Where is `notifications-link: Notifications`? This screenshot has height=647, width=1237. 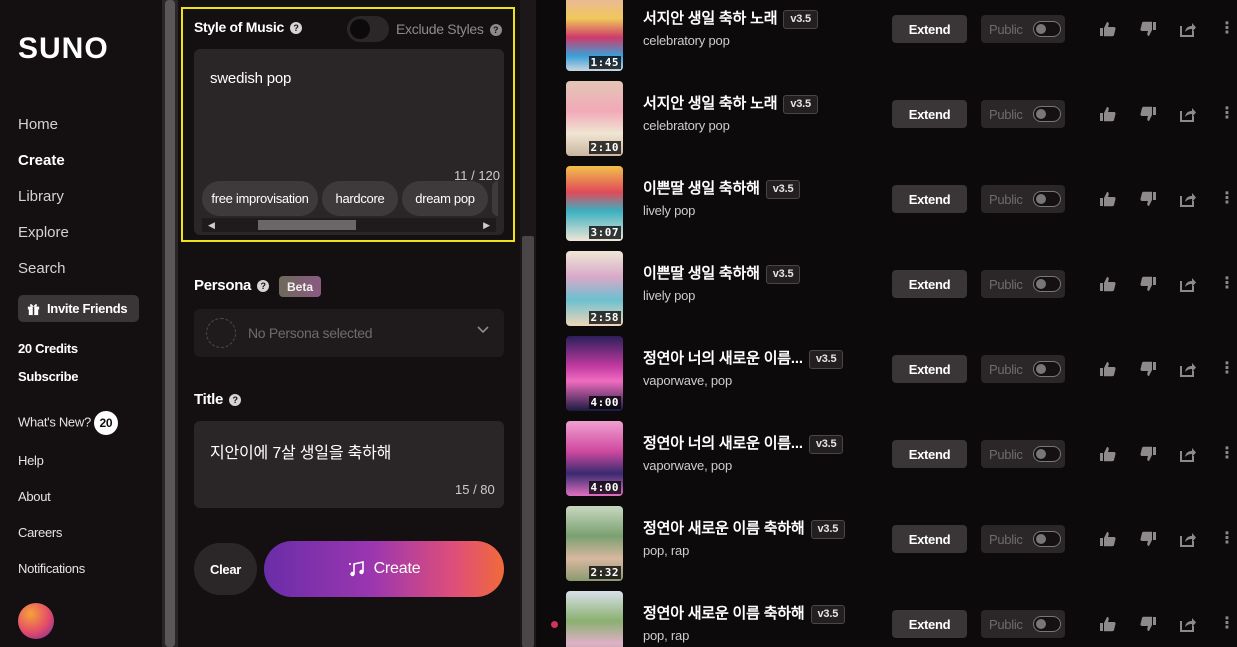
notifications-link: Notifications is located at coordinates (51, 568).